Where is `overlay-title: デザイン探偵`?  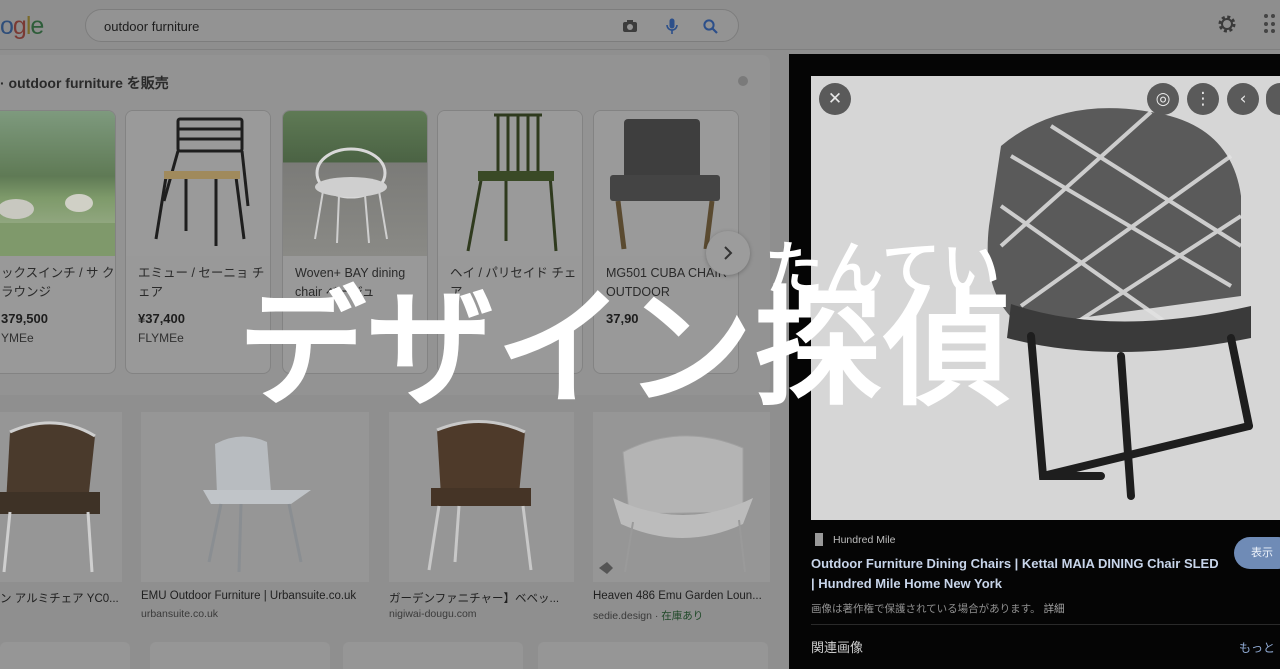
overlay-title: デザイン探偵 is located at coordinates (625, 349).